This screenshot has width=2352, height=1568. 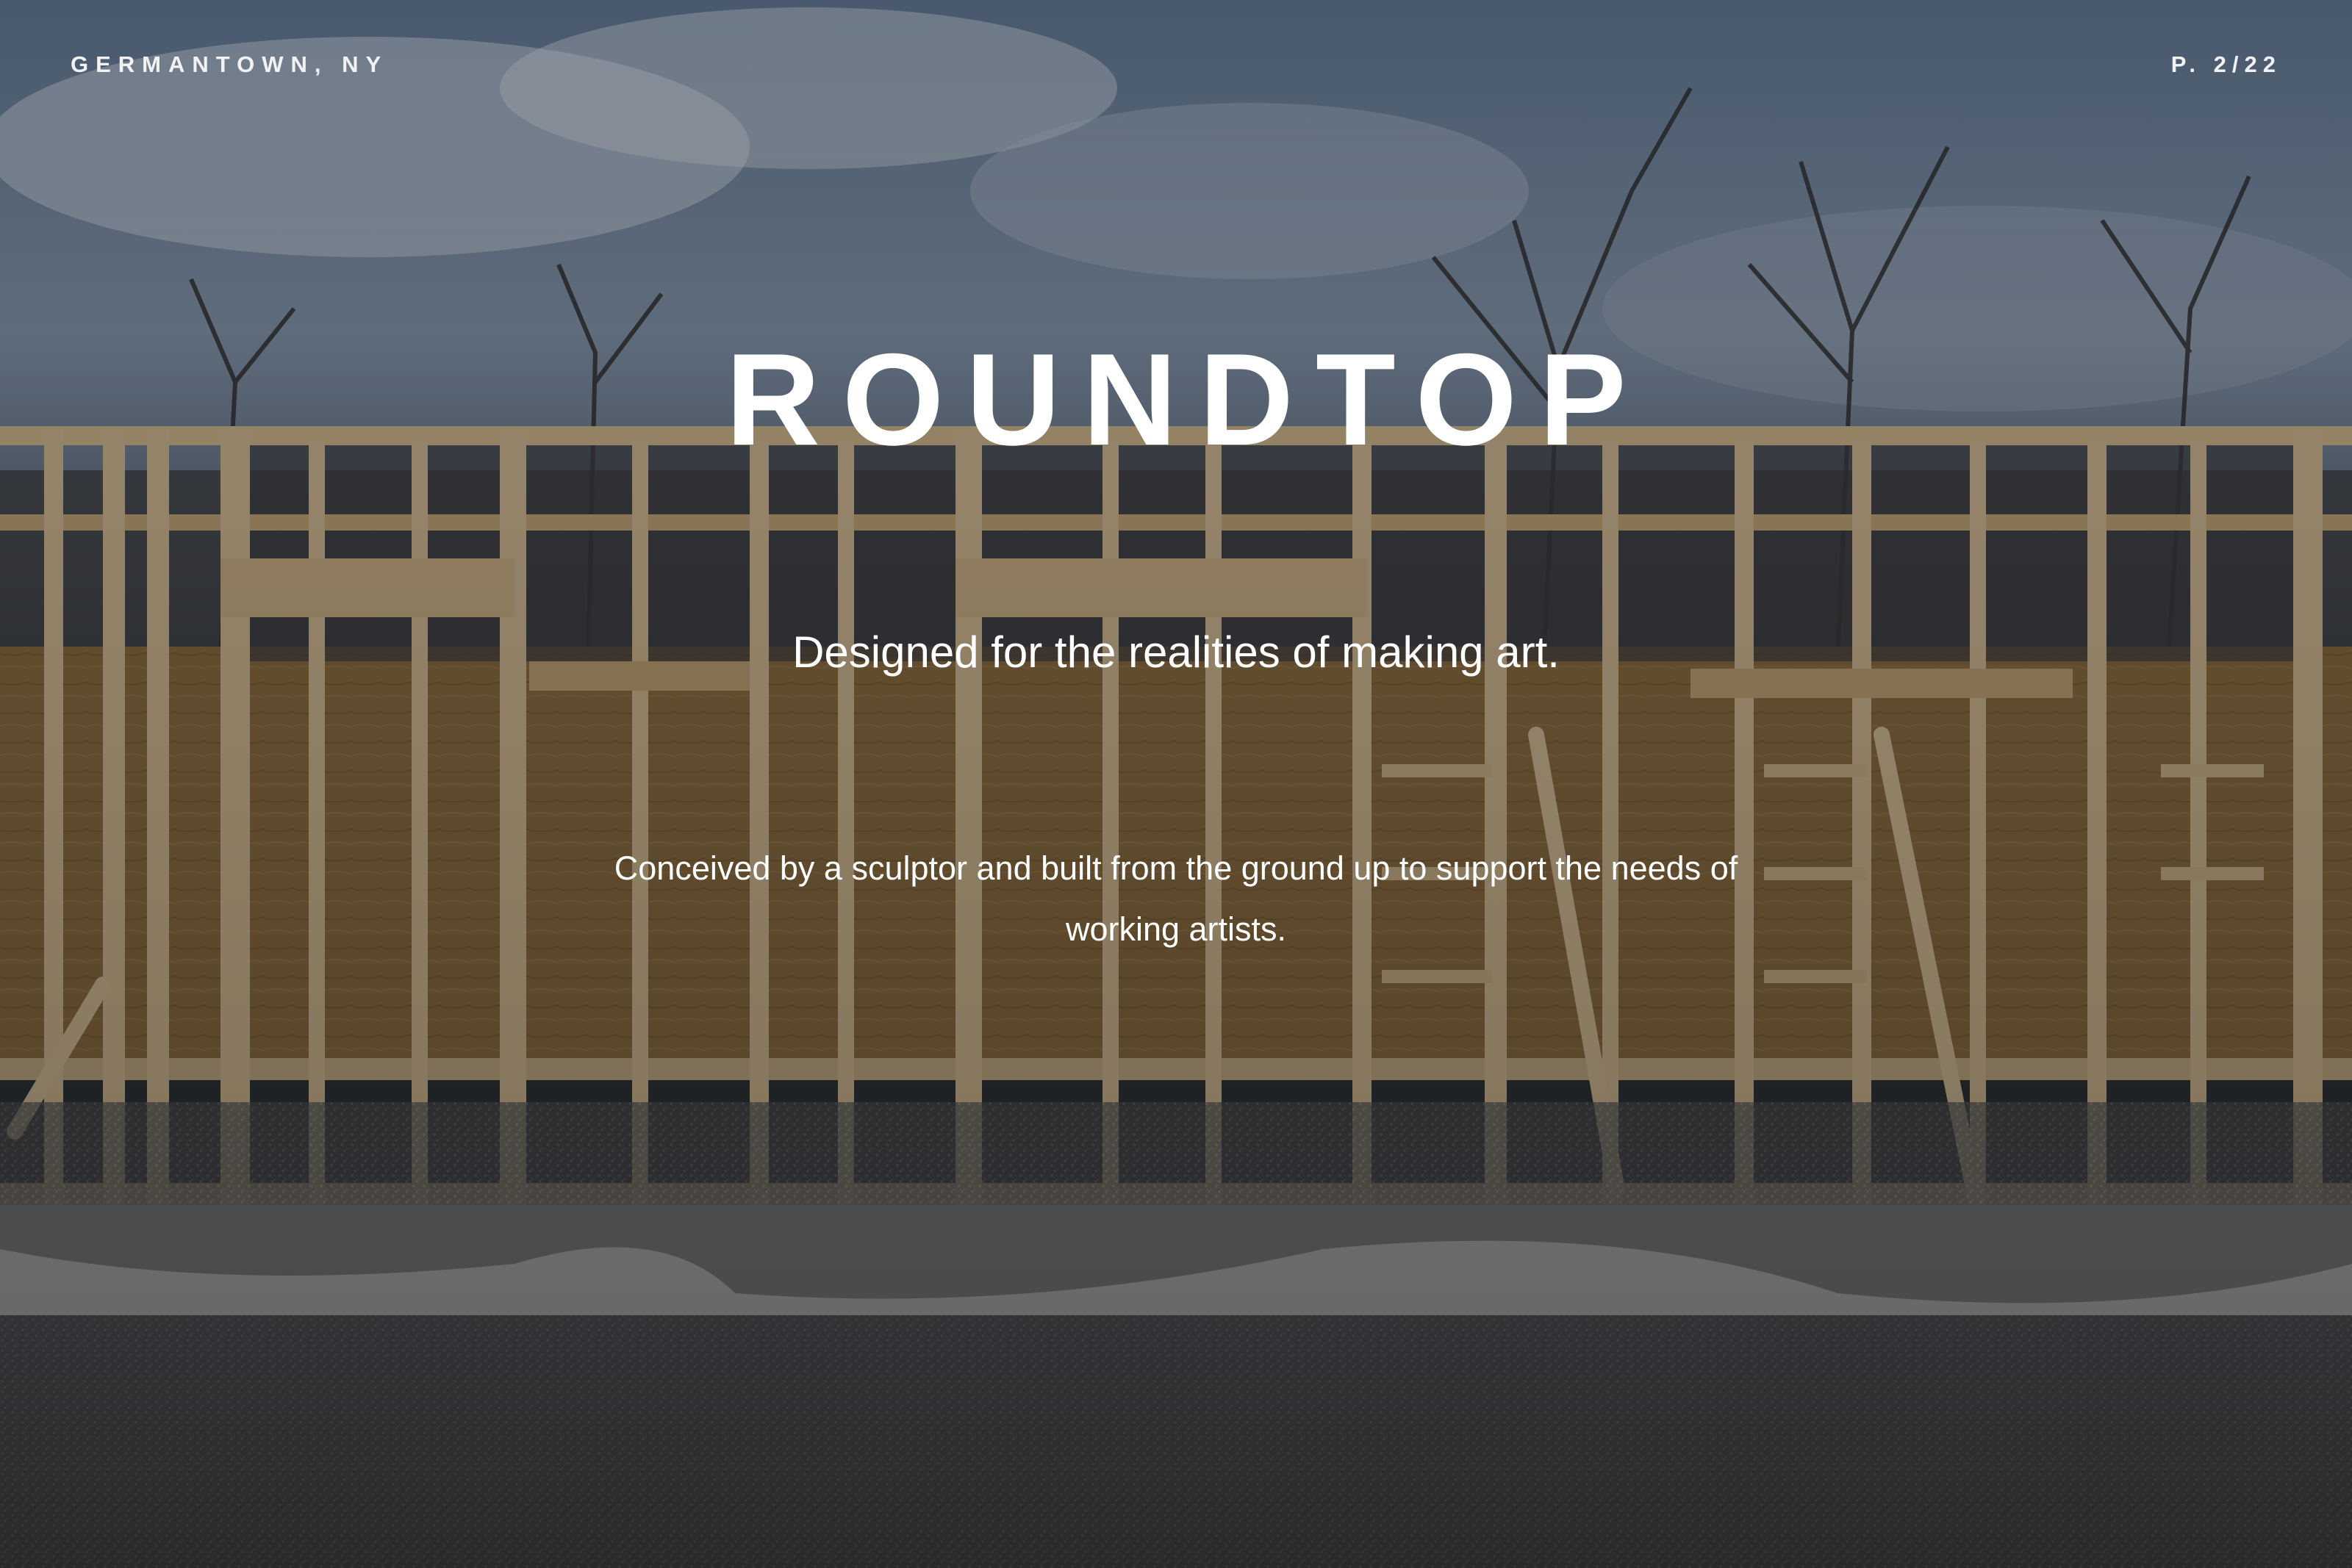 What do you see at coordinates (2225, 64) in the screenshot?
I see `page-indicator: P. 2/22` at bounding box center [2225, 64].